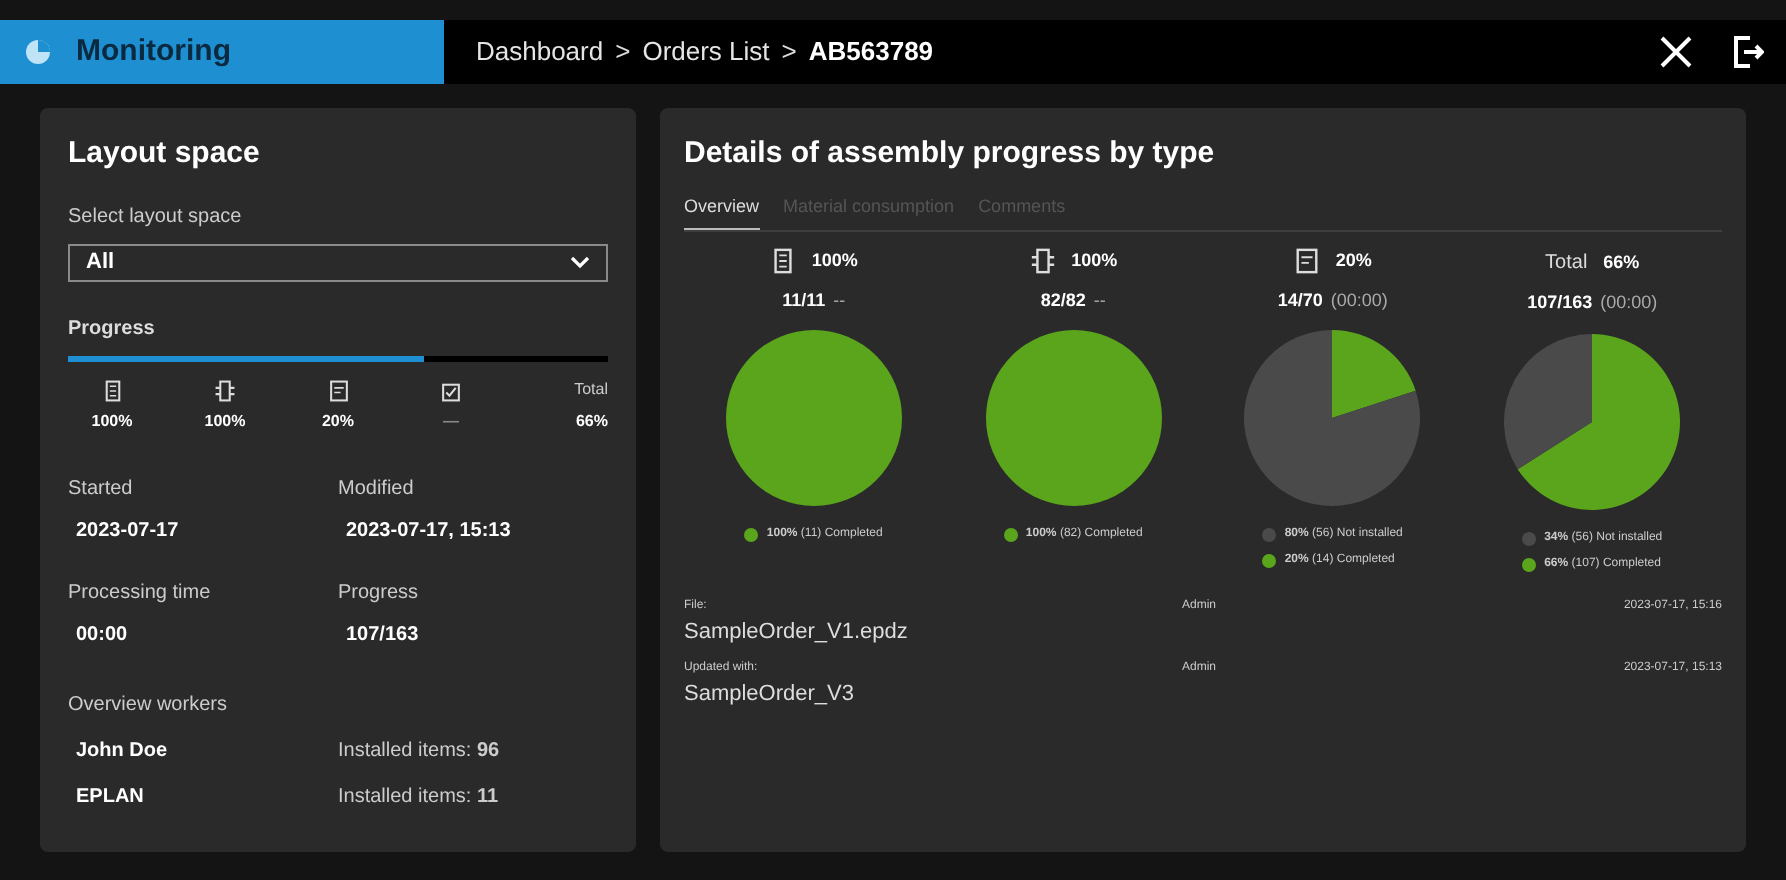 The width and height of the screenshot is (1786, 880). What do you see at coordinates (165, 154) in the screenshot?
I see `panel-title: Layout space` at bounding box center [165, 154].